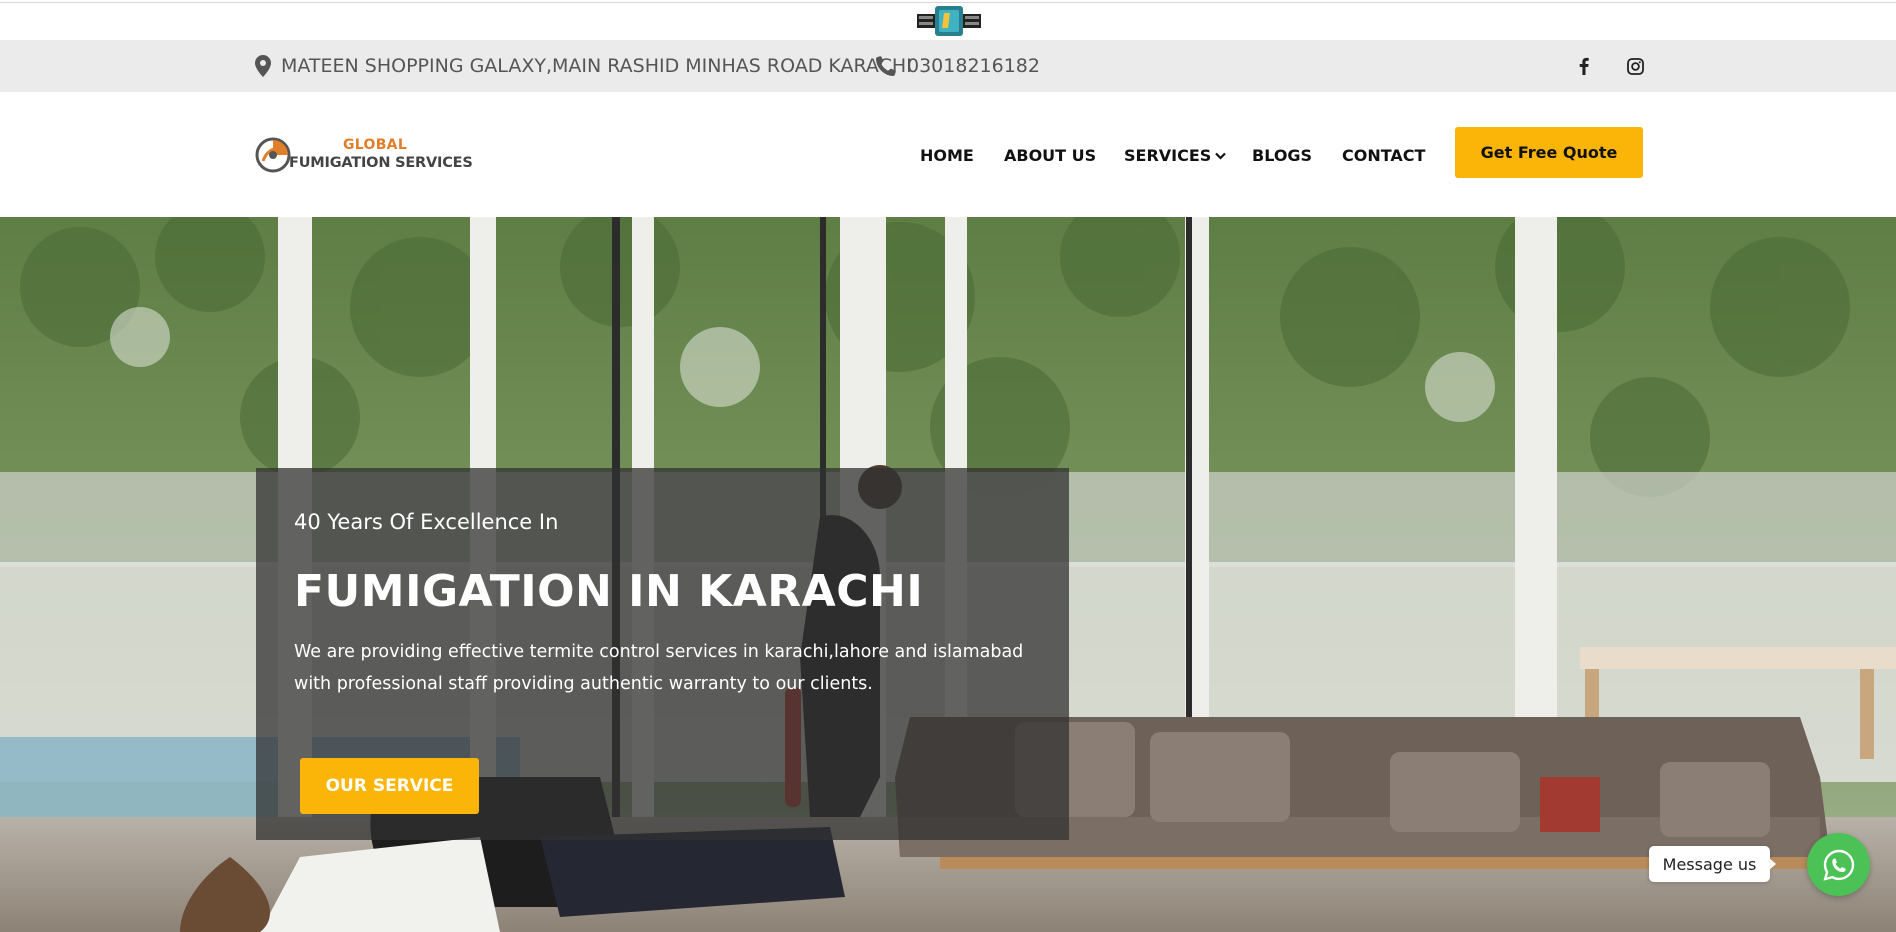 Image resolution: width=1896 pixels, height=932 pixels. What do you see at coordinates (1709, 864) in the screenshot?
I see `message-us-bubble: Message us` at bounding box center [1709, 864].